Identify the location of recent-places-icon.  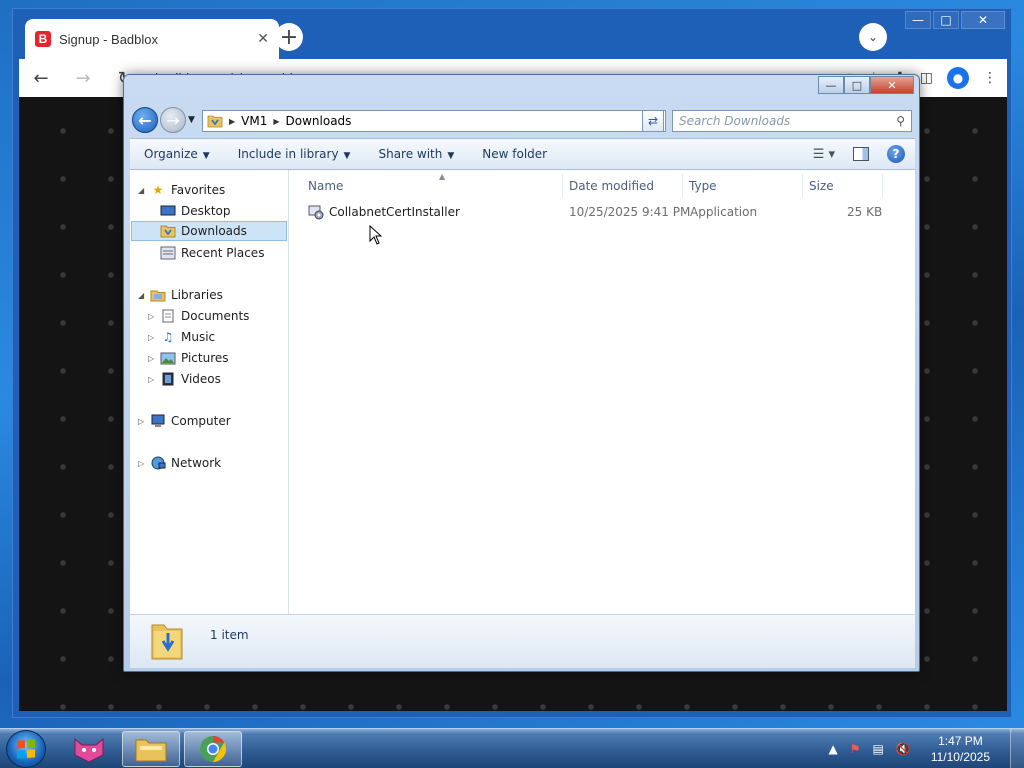
(168, 253).